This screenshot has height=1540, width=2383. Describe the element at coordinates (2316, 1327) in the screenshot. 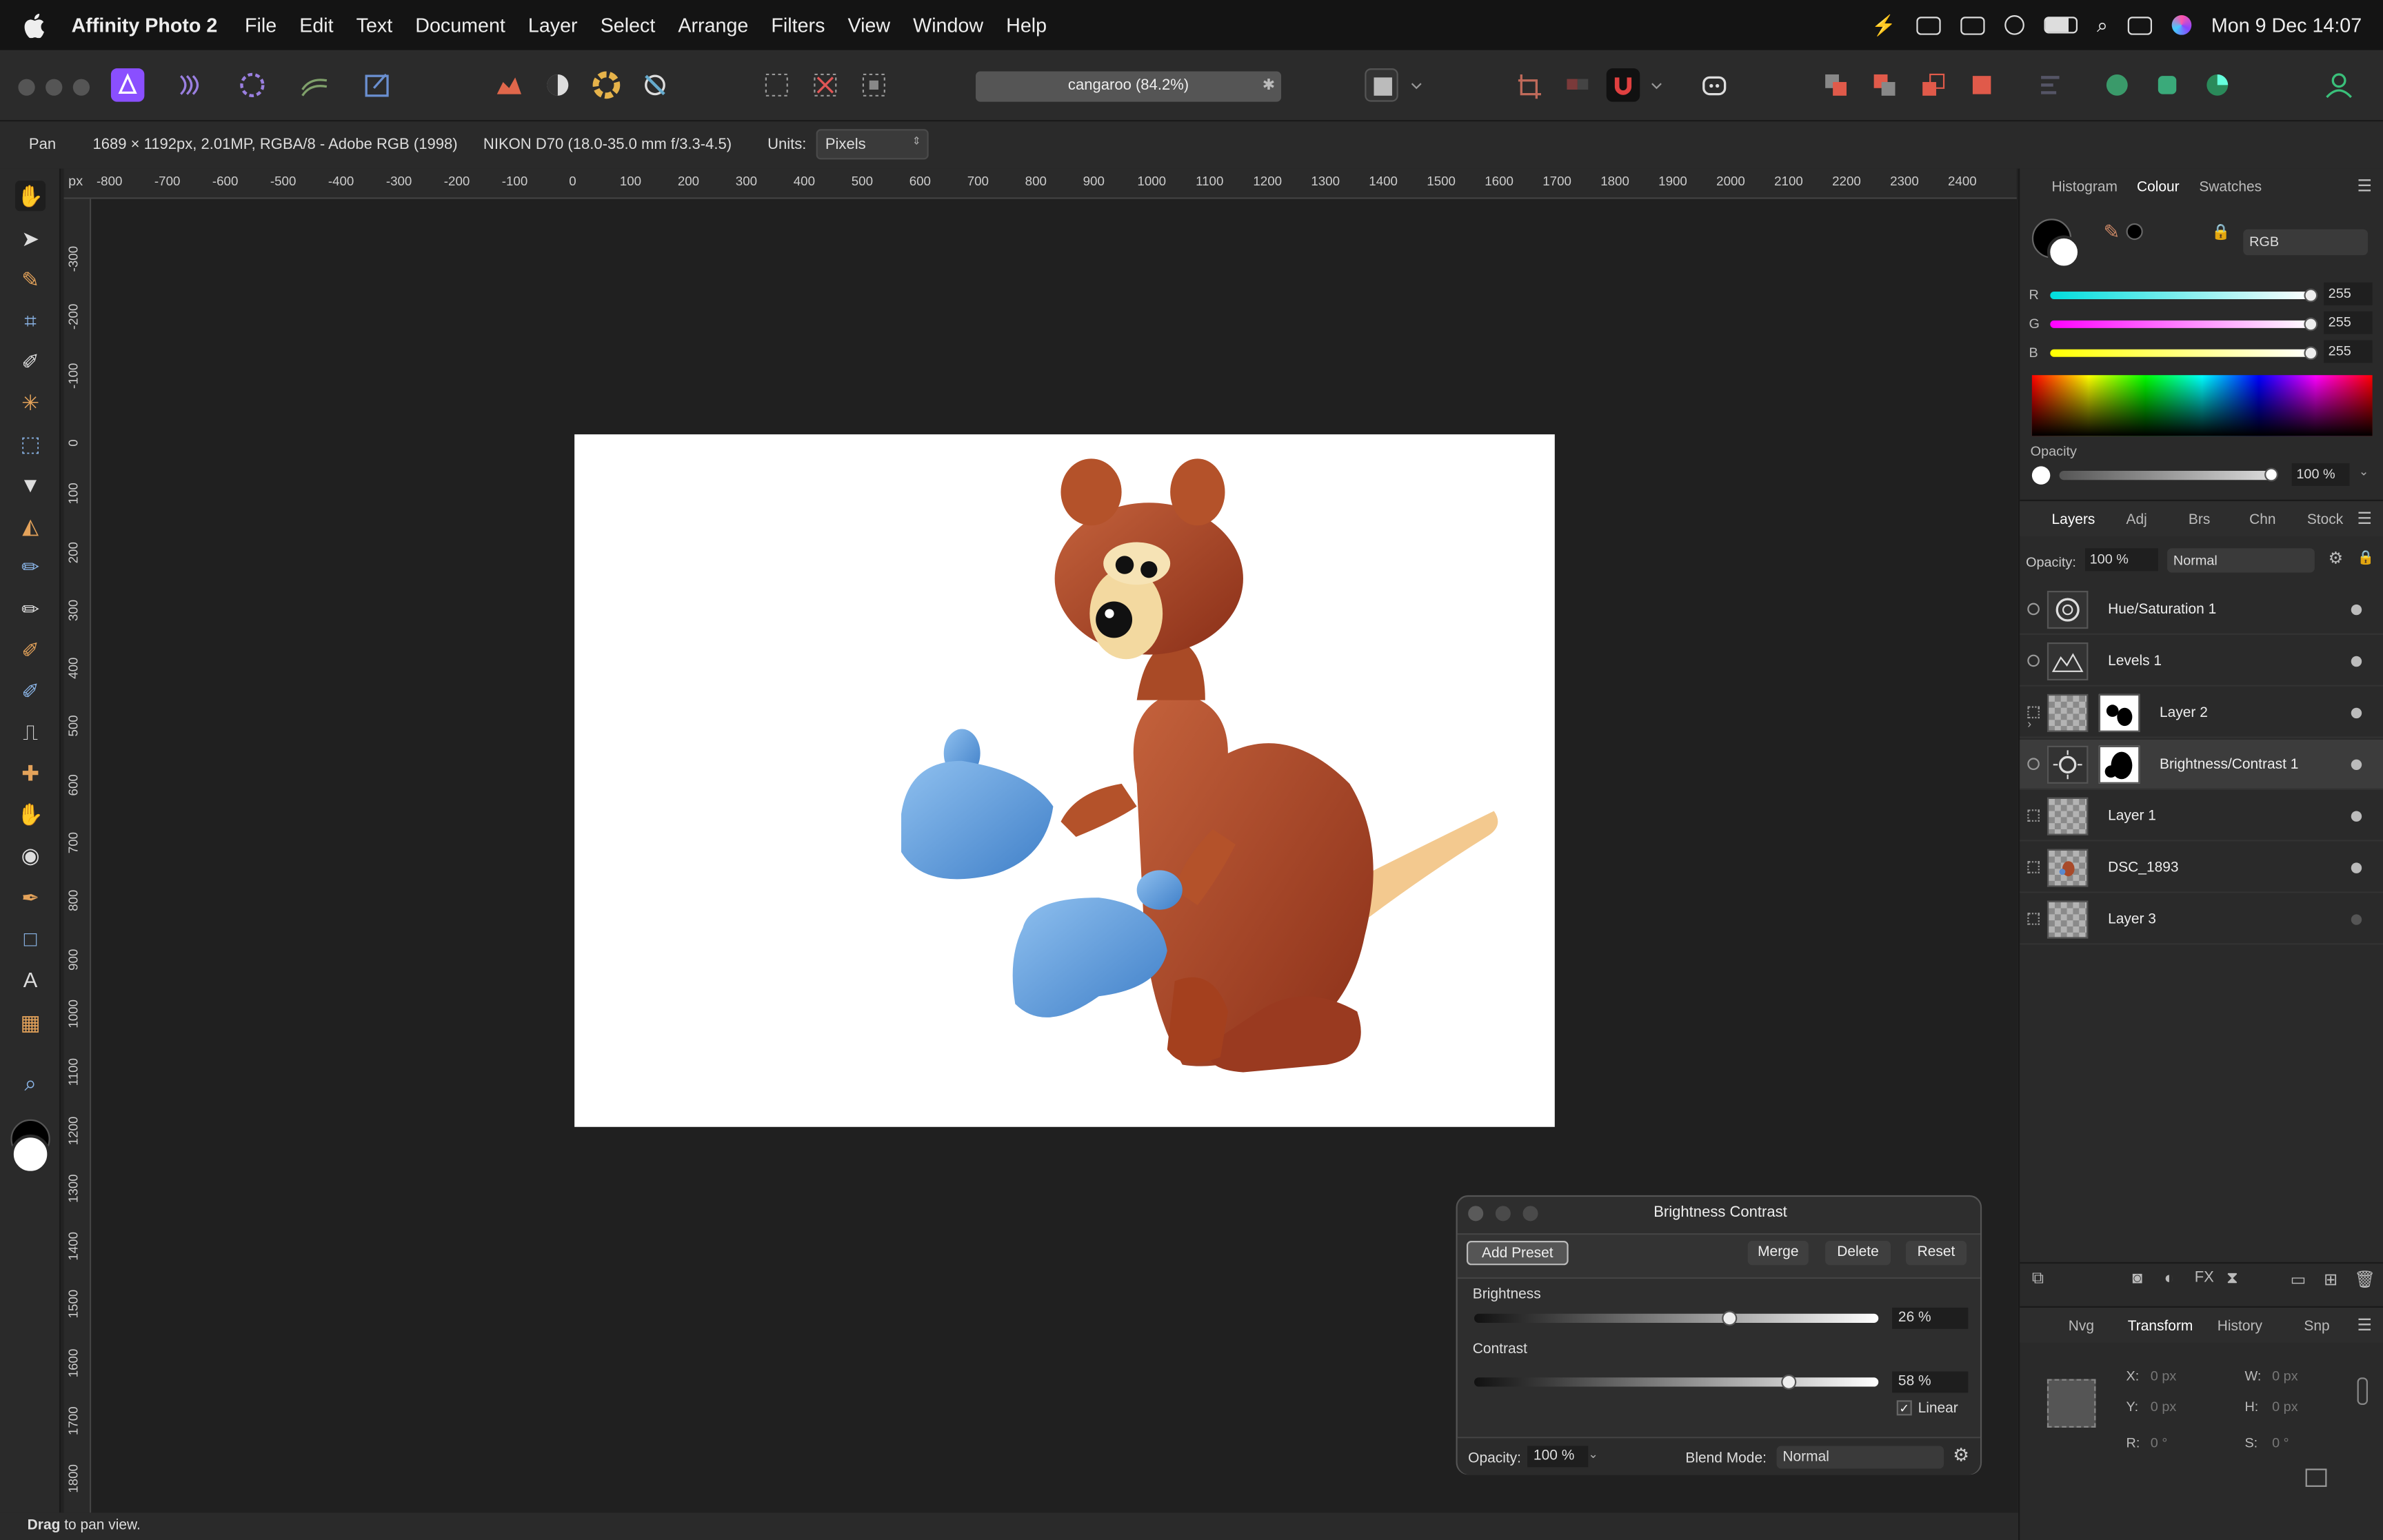

I see `tab-snp: Snp` at that location.